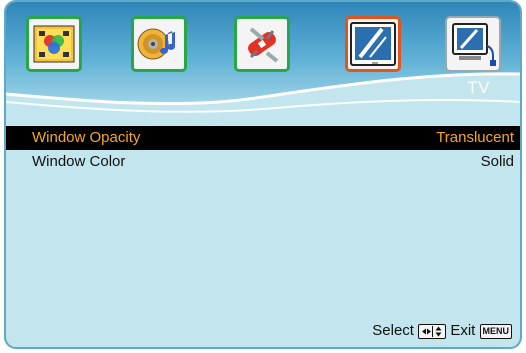 The height and width of the screenshot is (353, 526). I want to click on category-tab-audio, so click(159, 44).